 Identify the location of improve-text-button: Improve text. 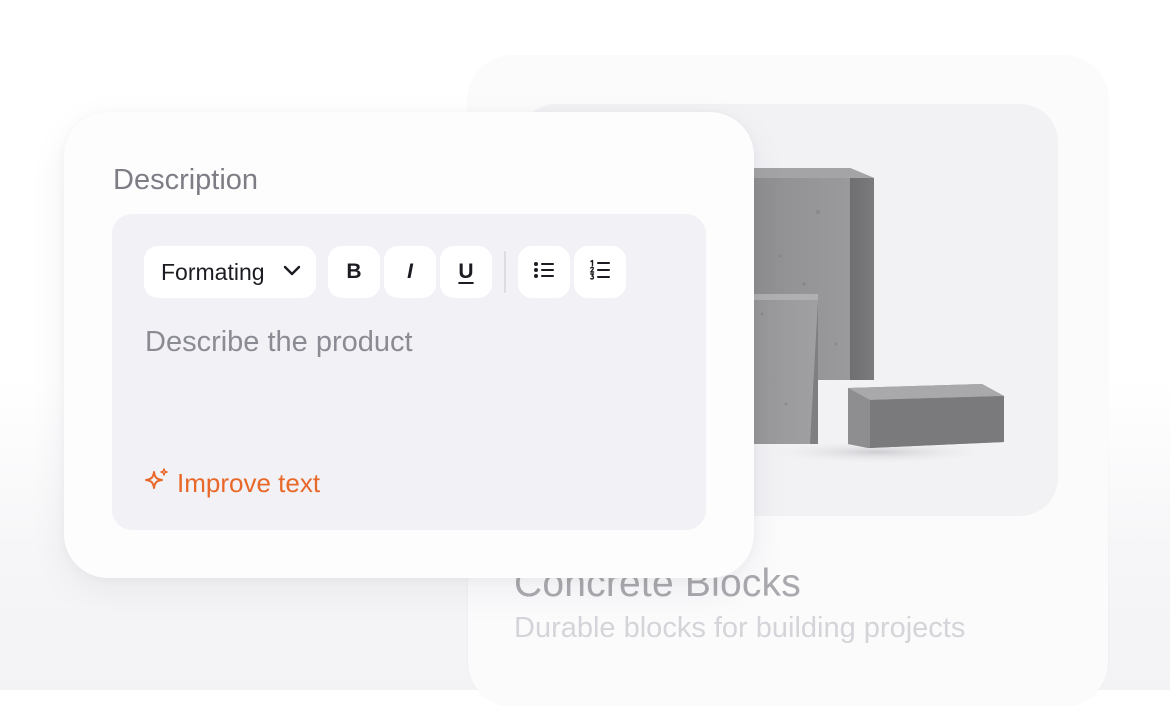
(231, 483).